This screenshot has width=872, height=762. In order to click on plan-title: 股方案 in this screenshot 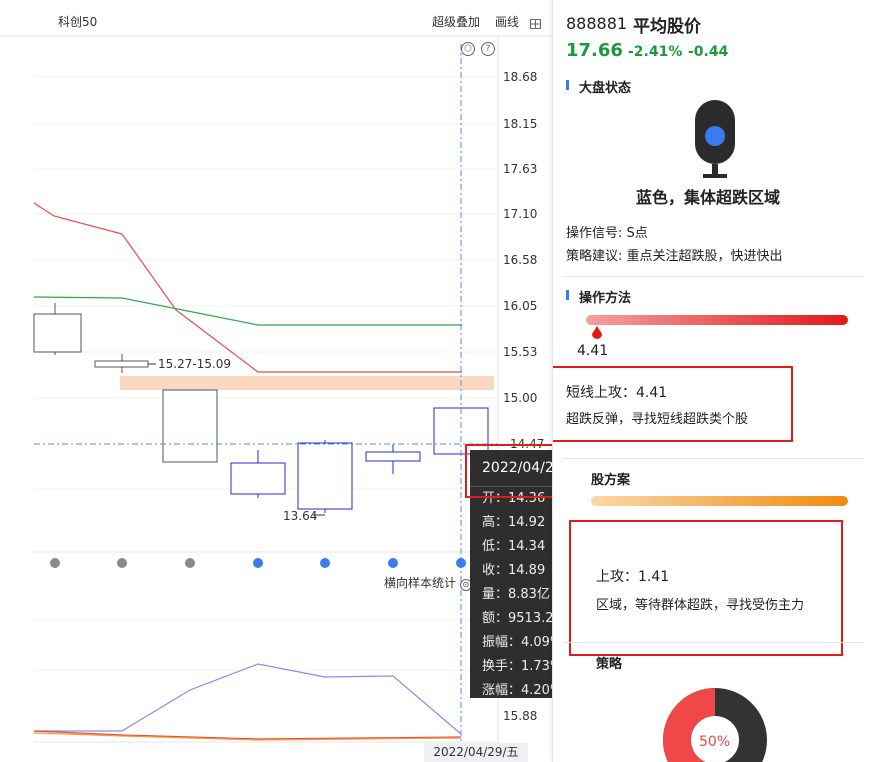, I will do `click(611, 480)`.